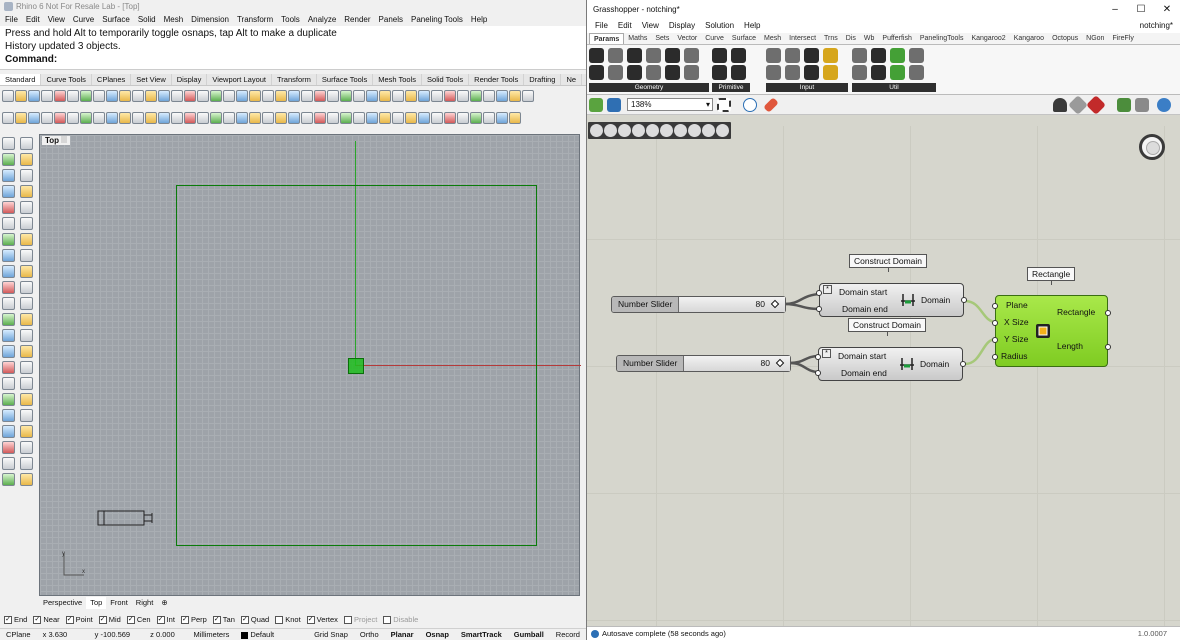 The height and width of the screenshot is (640, 1180). Describe the element at coordinates (257, 634) in the screenshot. I see `status-layer: Default` at that location.